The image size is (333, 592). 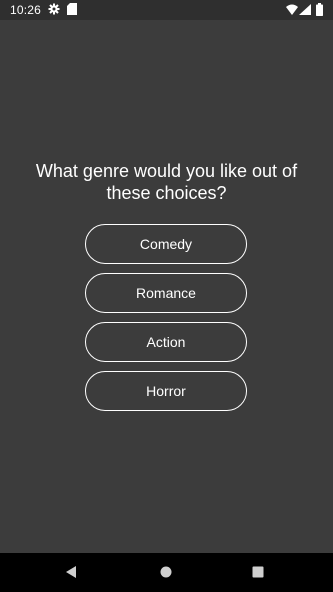 What do you see at coordinates (26, 10) in the screenshot?
I see `status-time: 10:26` at bounding box center [26, 10].